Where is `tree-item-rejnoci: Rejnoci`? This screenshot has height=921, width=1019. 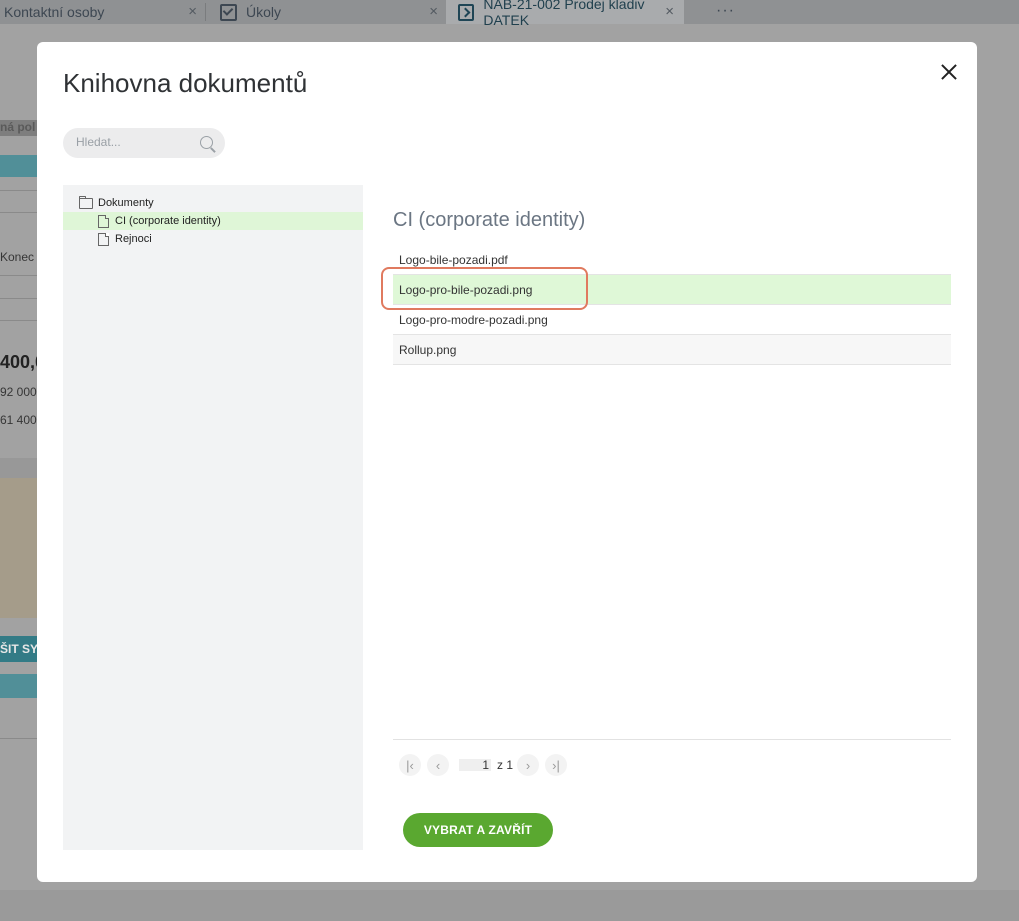
tree-item-rejnoci: Rejnoci is located at coordinates (213, 239).